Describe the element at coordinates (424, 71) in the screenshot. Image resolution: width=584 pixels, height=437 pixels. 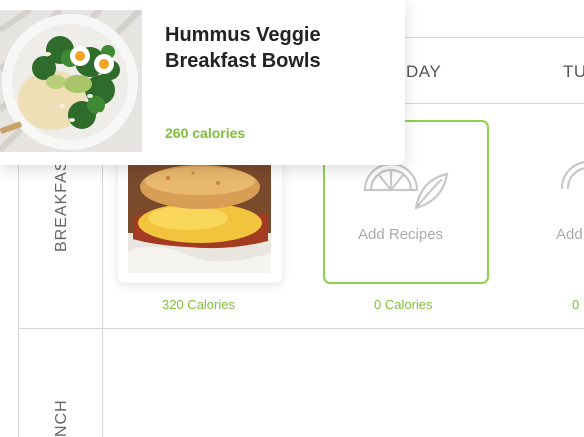
I see `day-header-monday: DAY` at that location.